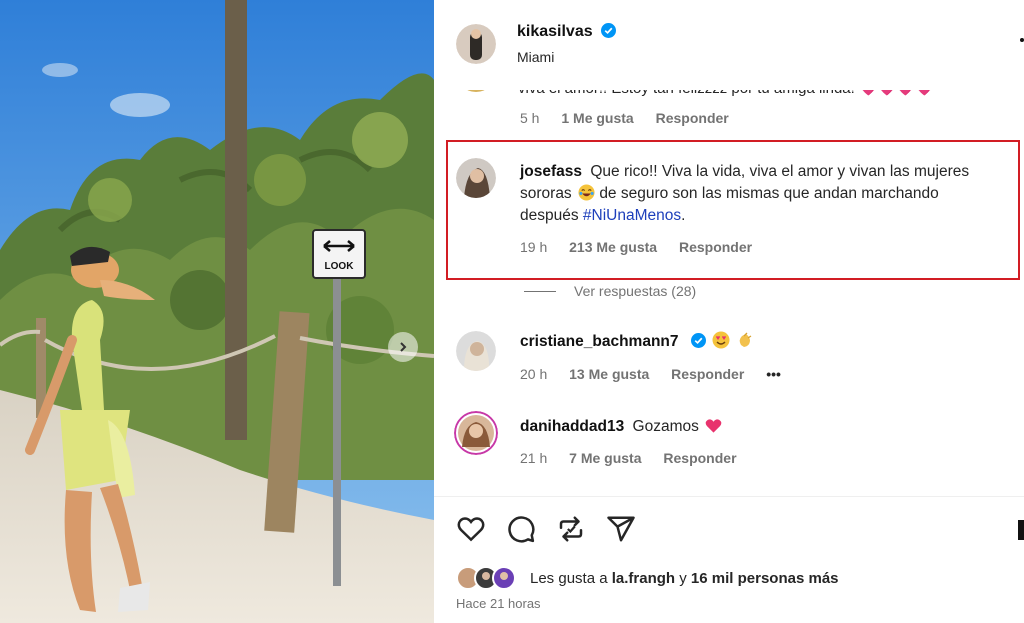 The width and height of the screenshot is (1024, 623). I want to click on comment-text-2a: sororas, so click(546, 193).